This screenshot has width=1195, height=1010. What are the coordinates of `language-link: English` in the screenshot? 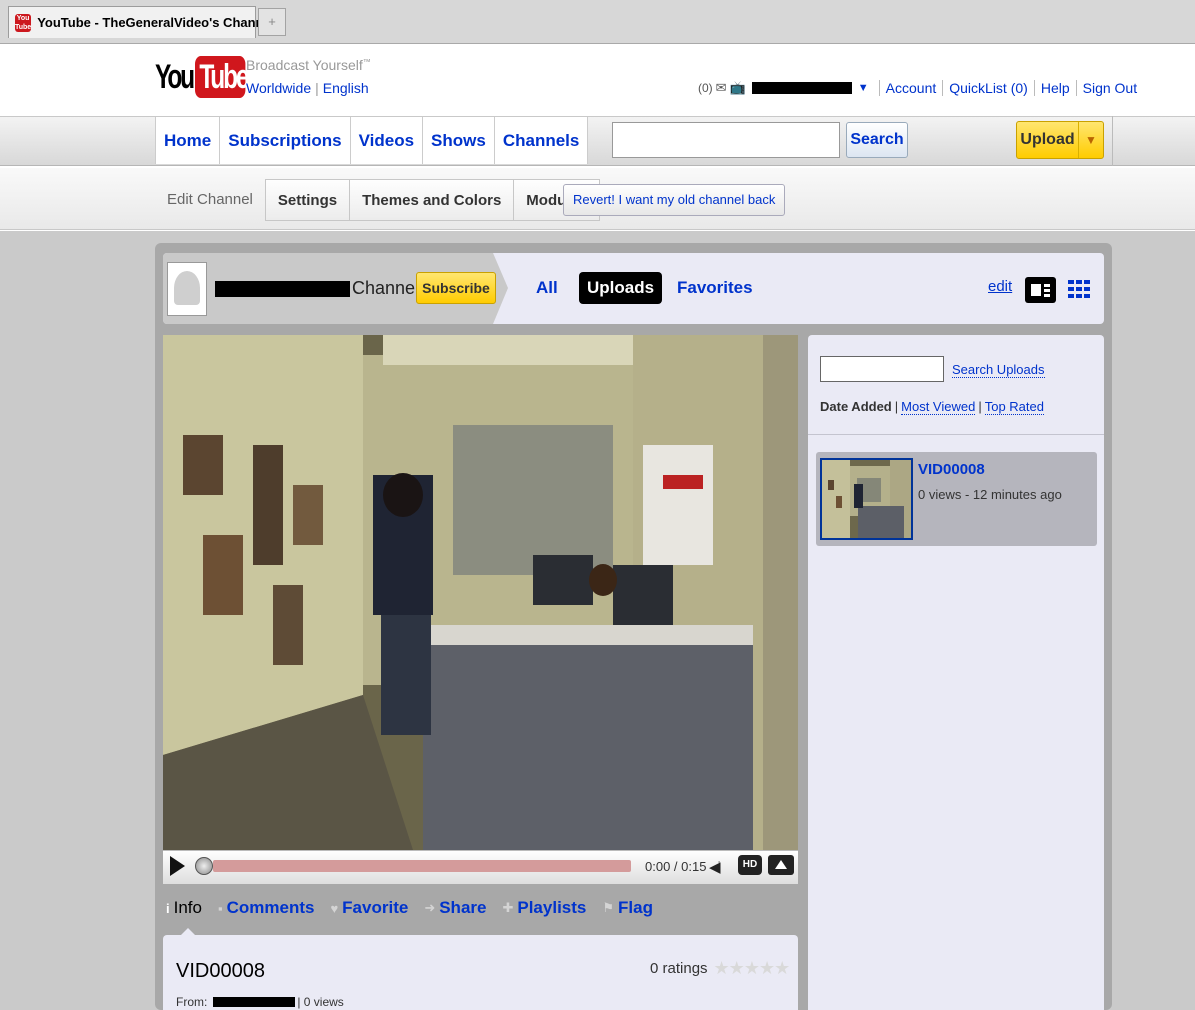 It's located at (346, 88).